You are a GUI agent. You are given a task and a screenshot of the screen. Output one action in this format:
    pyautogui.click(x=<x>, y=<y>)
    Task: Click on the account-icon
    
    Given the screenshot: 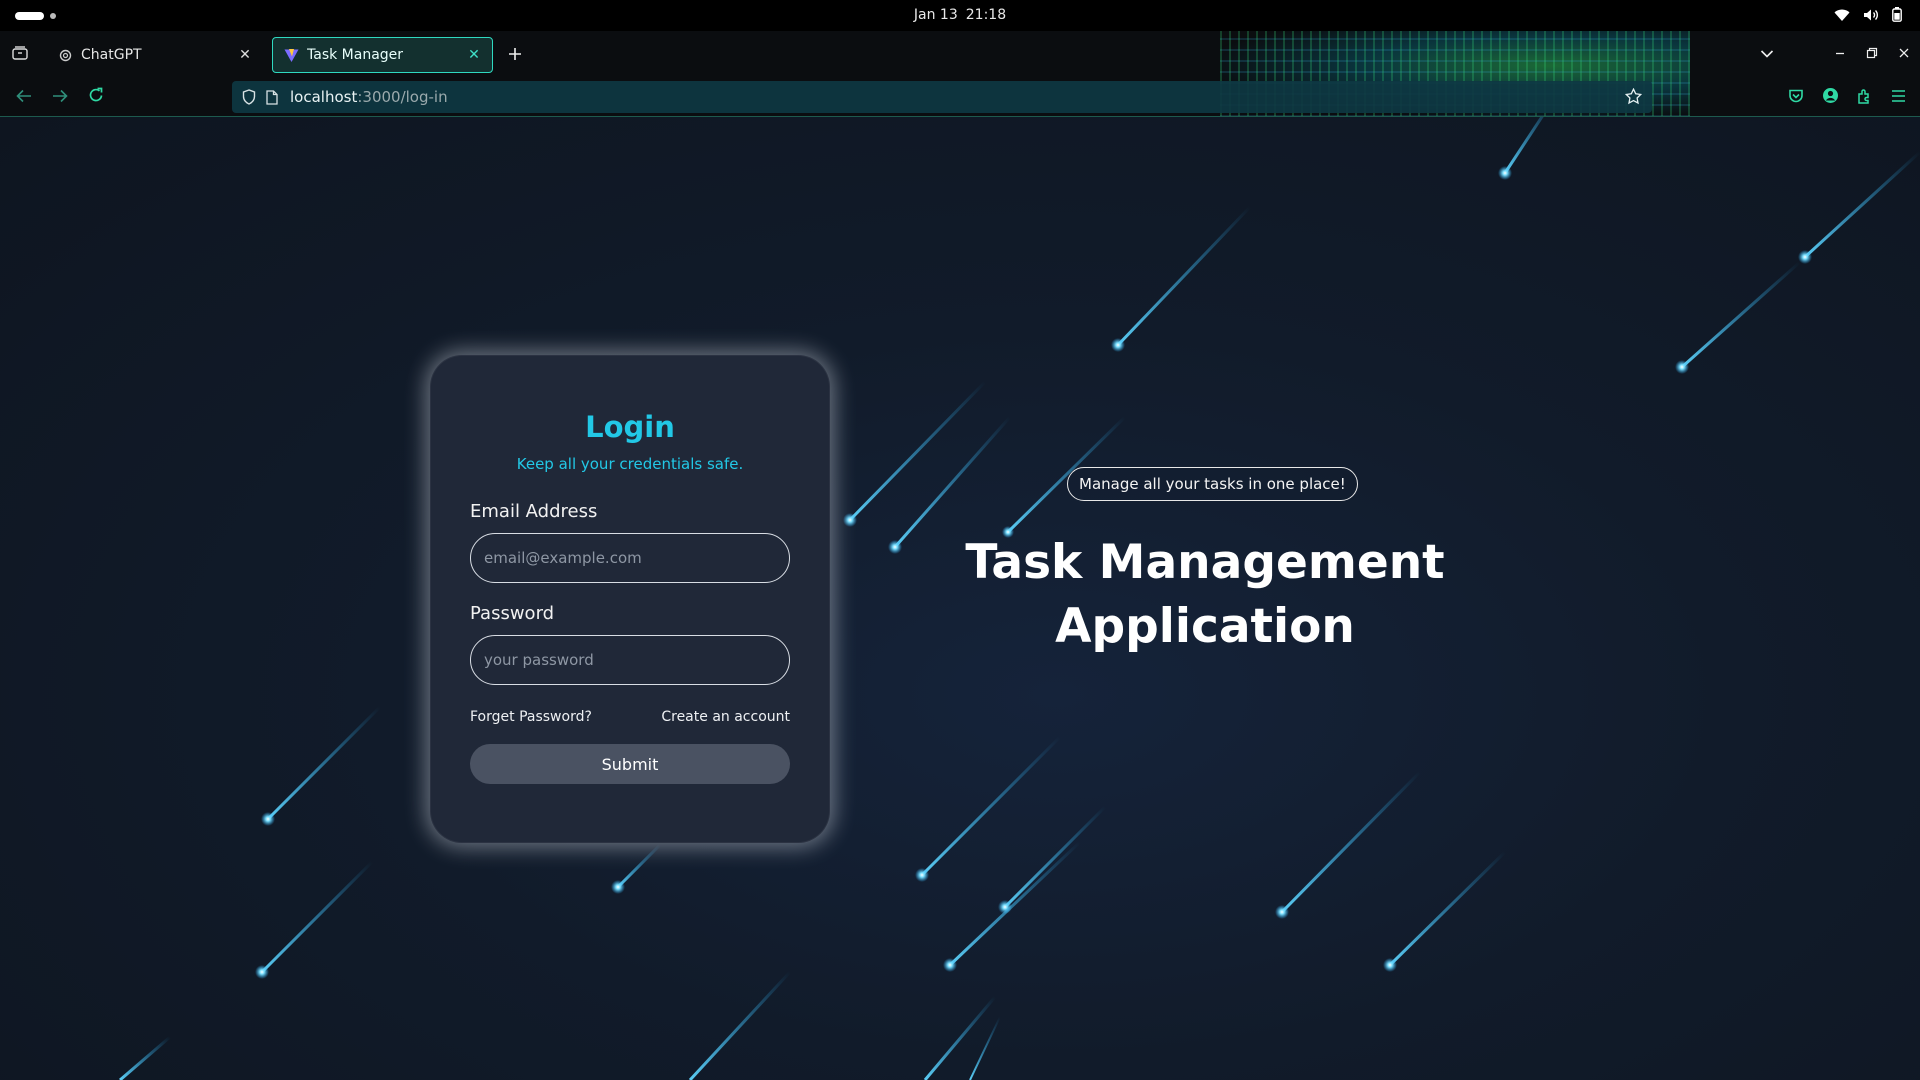 What is the action you would take?
    pyautogui.click(x=1830, y=97)
    